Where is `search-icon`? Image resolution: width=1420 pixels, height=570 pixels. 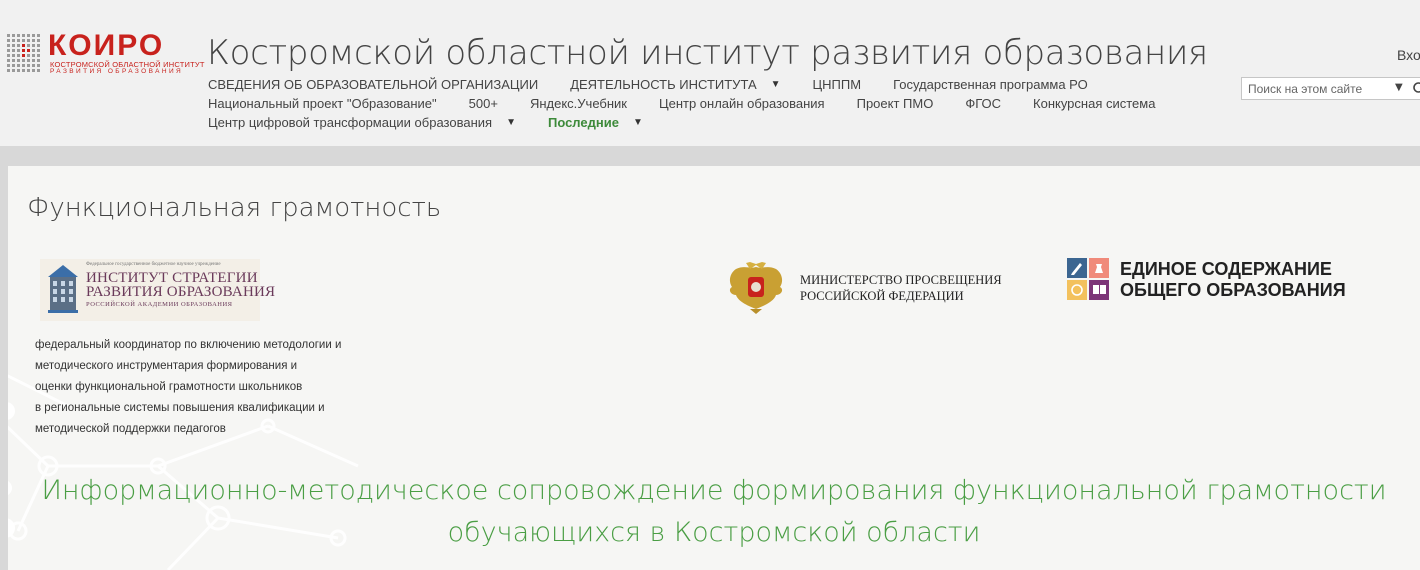
search-icon is located at coordinates (1416, 89).